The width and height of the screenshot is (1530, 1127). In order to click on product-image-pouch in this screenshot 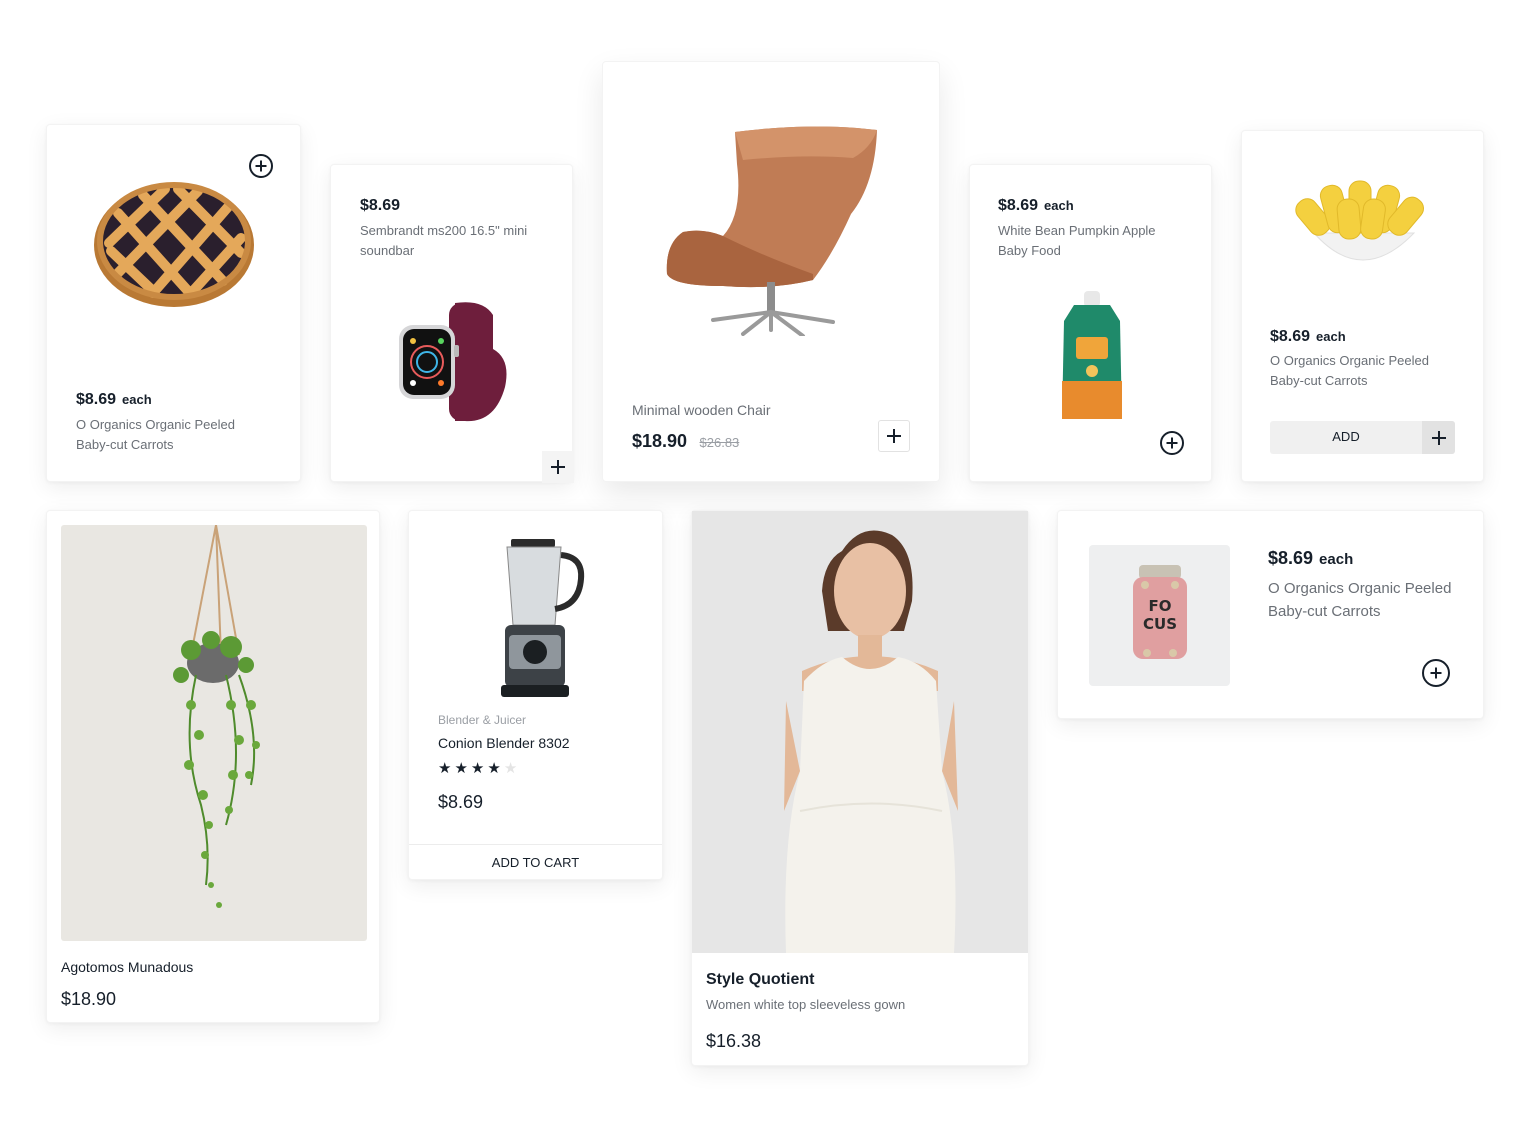, I will do `click(1092, 360)`.